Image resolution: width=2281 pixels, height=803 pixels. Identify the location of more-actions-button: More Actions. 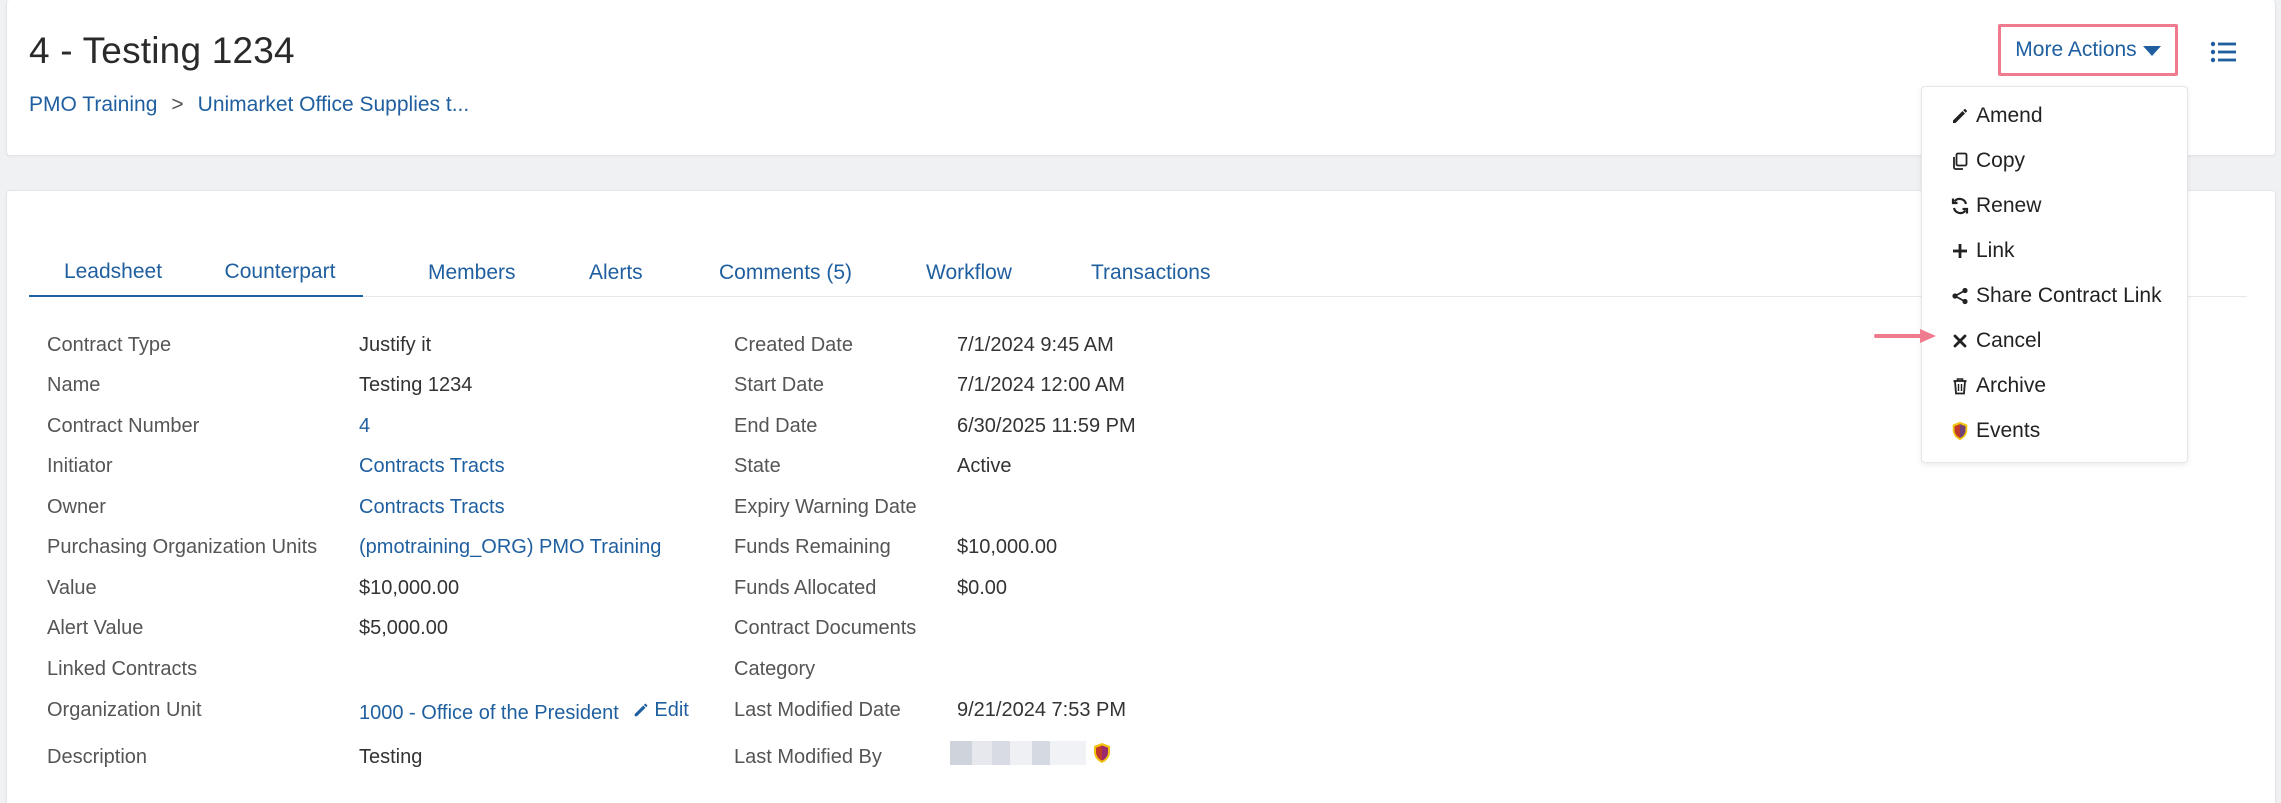
(2088, 50).